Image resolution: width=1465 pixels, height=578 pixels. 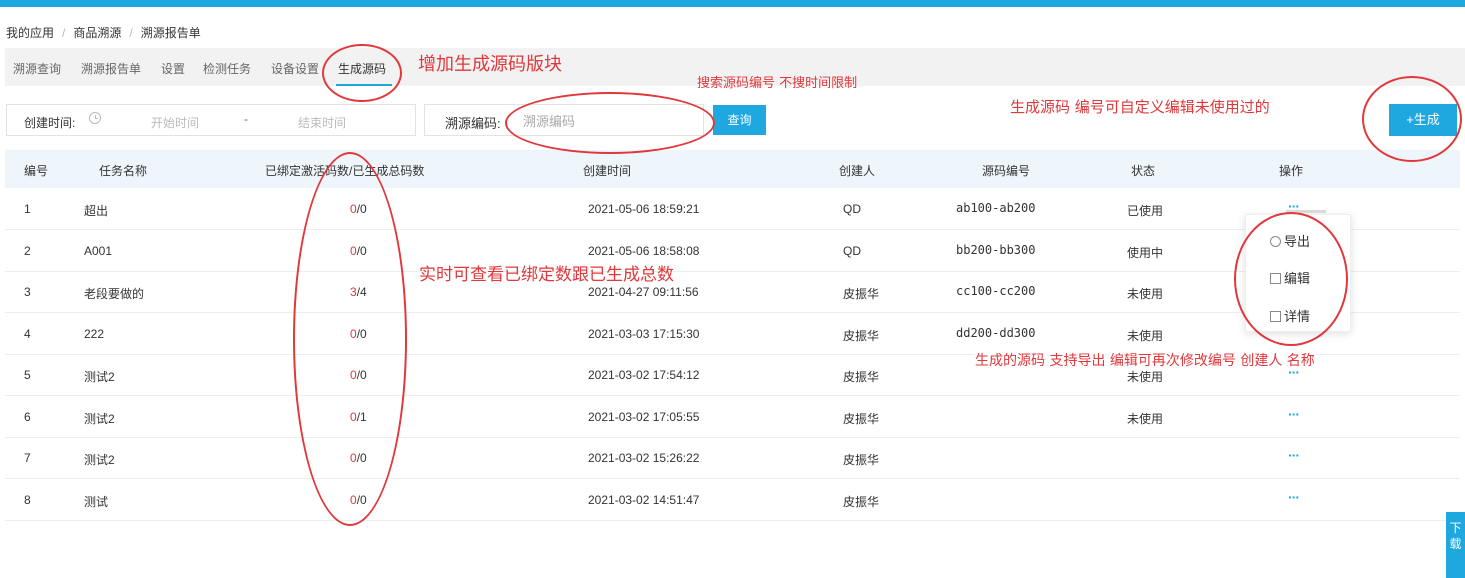 What do you see at coordinates (37, 68) in the screenshot?
I see `tab-trace-query: 溯源查询` at bounding box center [37, 68].